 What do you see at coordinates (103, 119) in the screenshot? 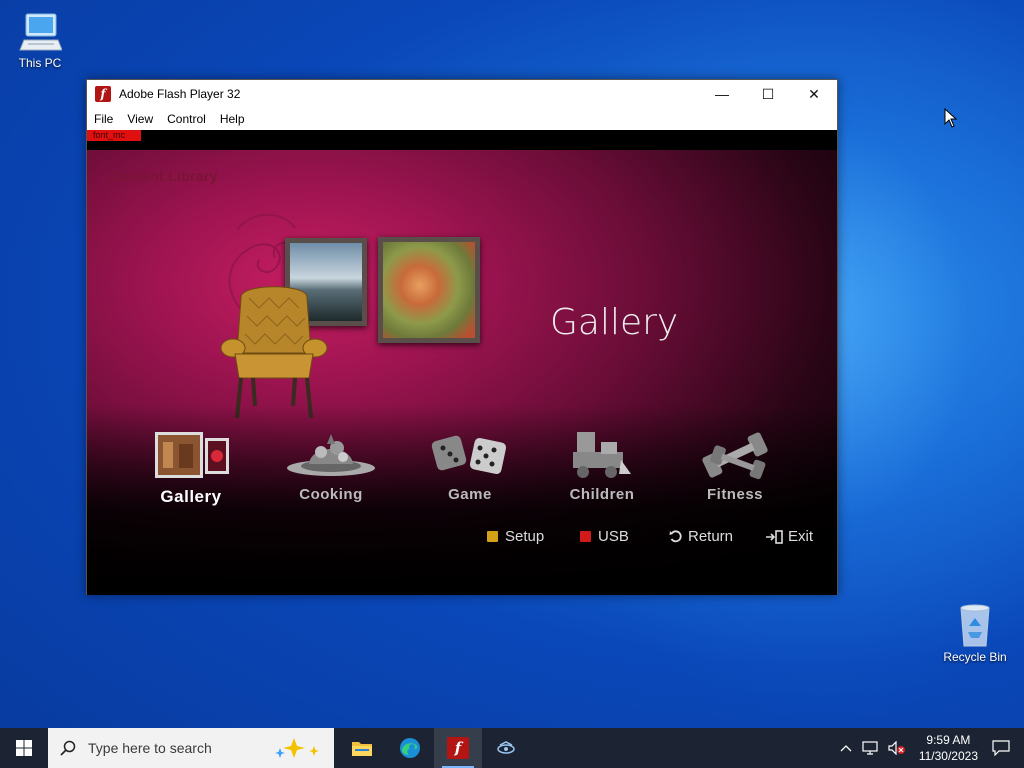
I see `menu-file: File` at bounding box center [103, 119].